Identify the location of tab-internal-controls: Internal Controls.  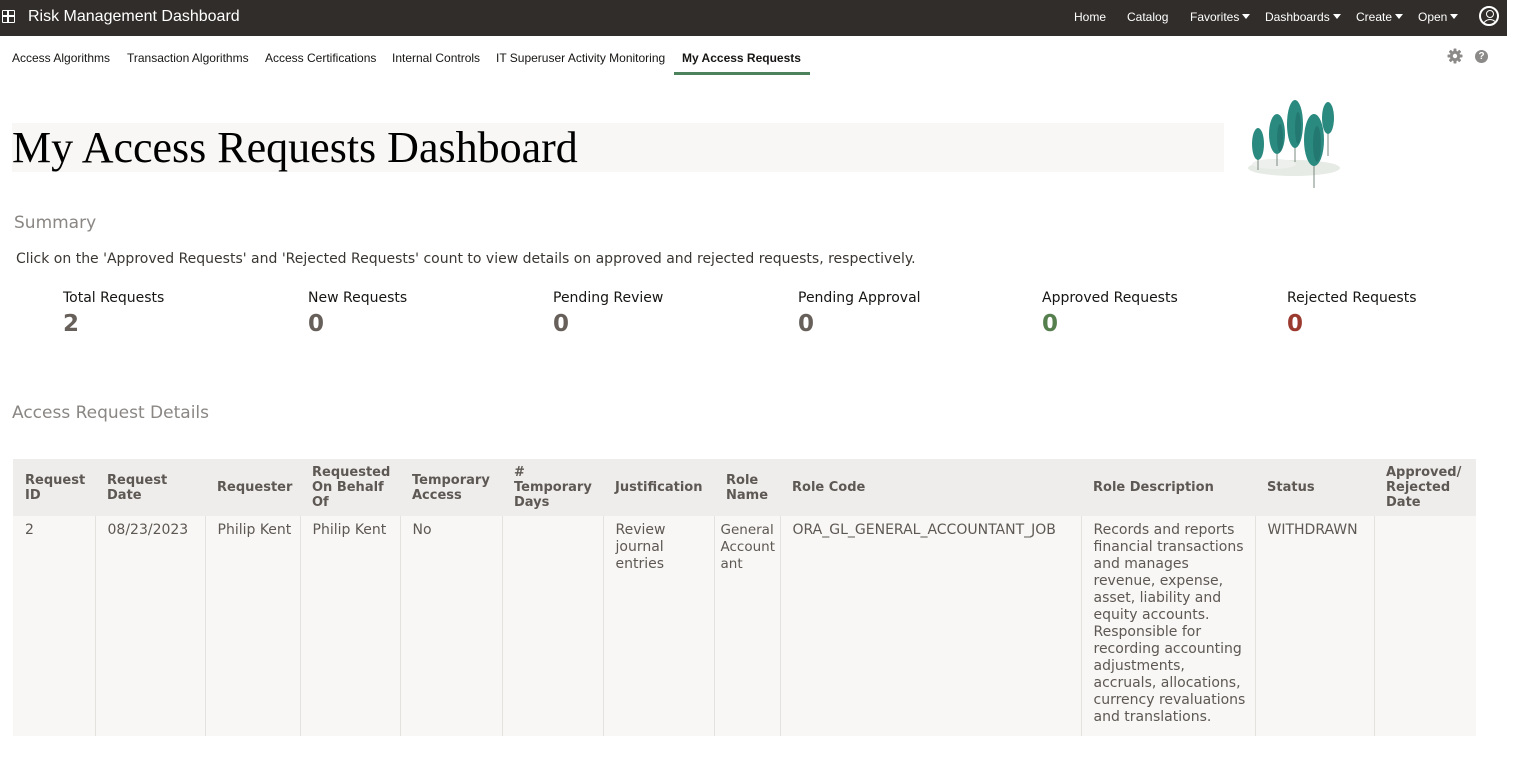
(436, 58).